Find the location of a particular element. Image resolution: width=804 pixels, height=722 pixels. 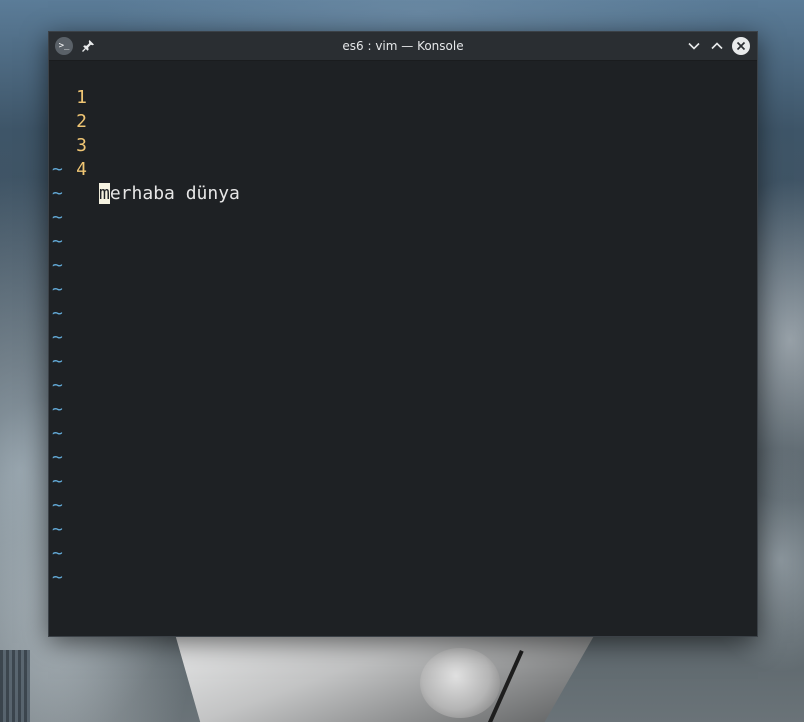

vim-line: 4 merhaba dünya is located at coordinates (144, 169).